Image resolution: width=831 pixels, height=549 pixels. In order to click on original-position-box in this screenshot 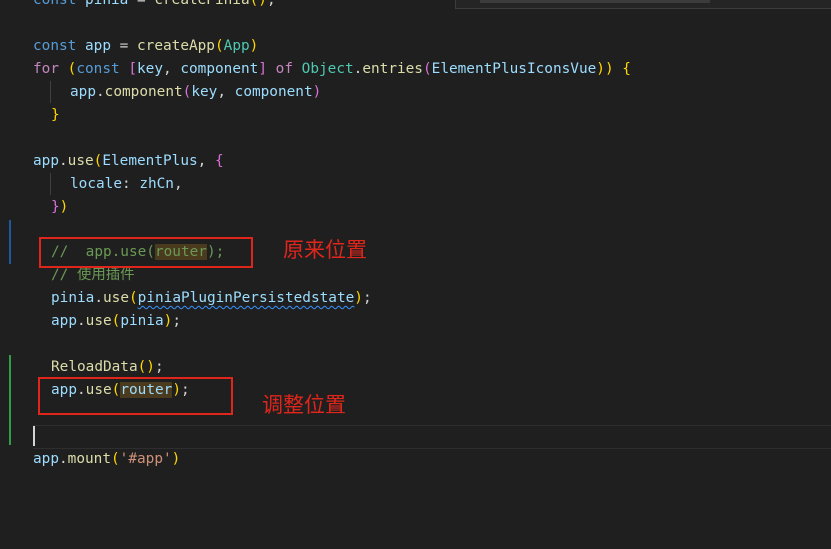, I will do `click(146, 252)`.